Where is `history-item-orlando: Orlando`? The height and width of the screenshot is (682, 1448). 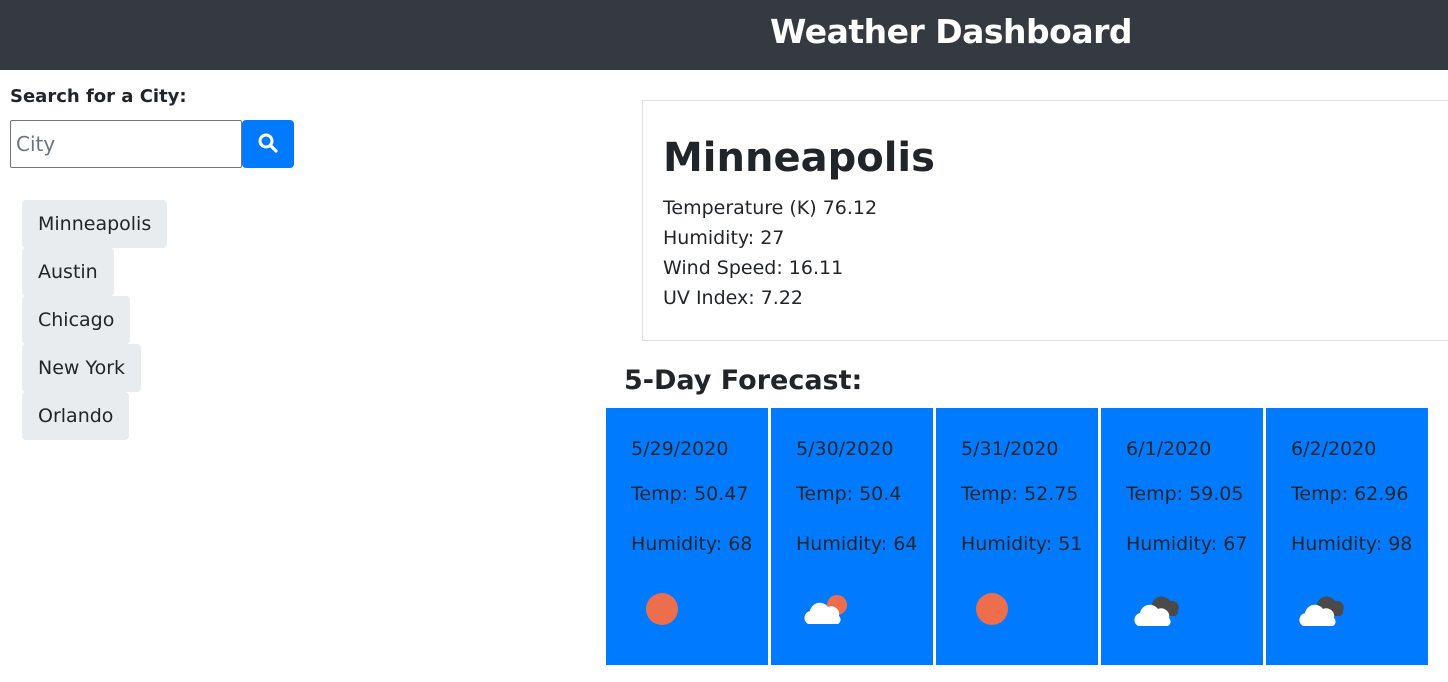 history-item-orlando: Orlando is located at coordinates (76, 416).